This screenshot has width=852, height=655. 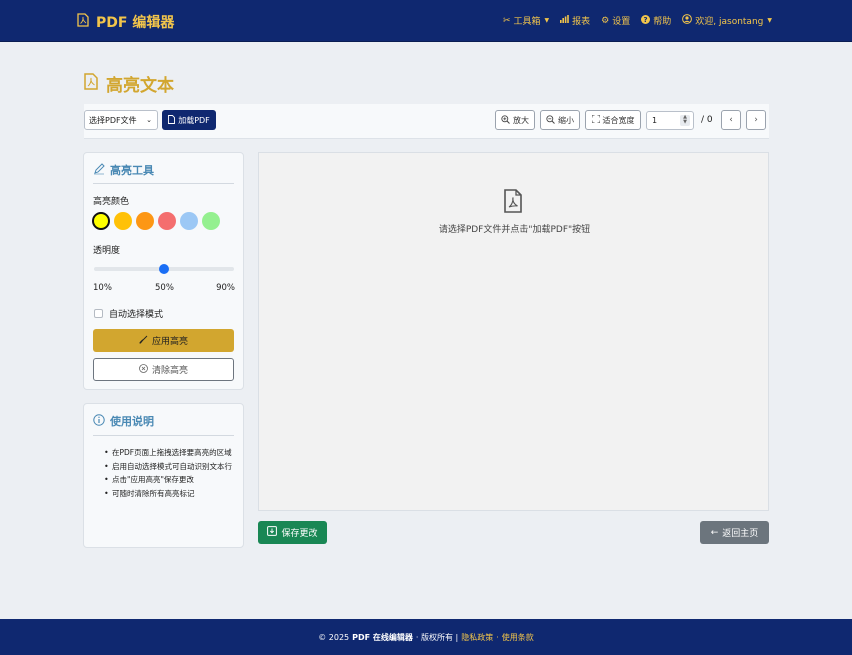 I want to click on nav-item-settings: ⚙ 设置, so click(x=616, y=21).